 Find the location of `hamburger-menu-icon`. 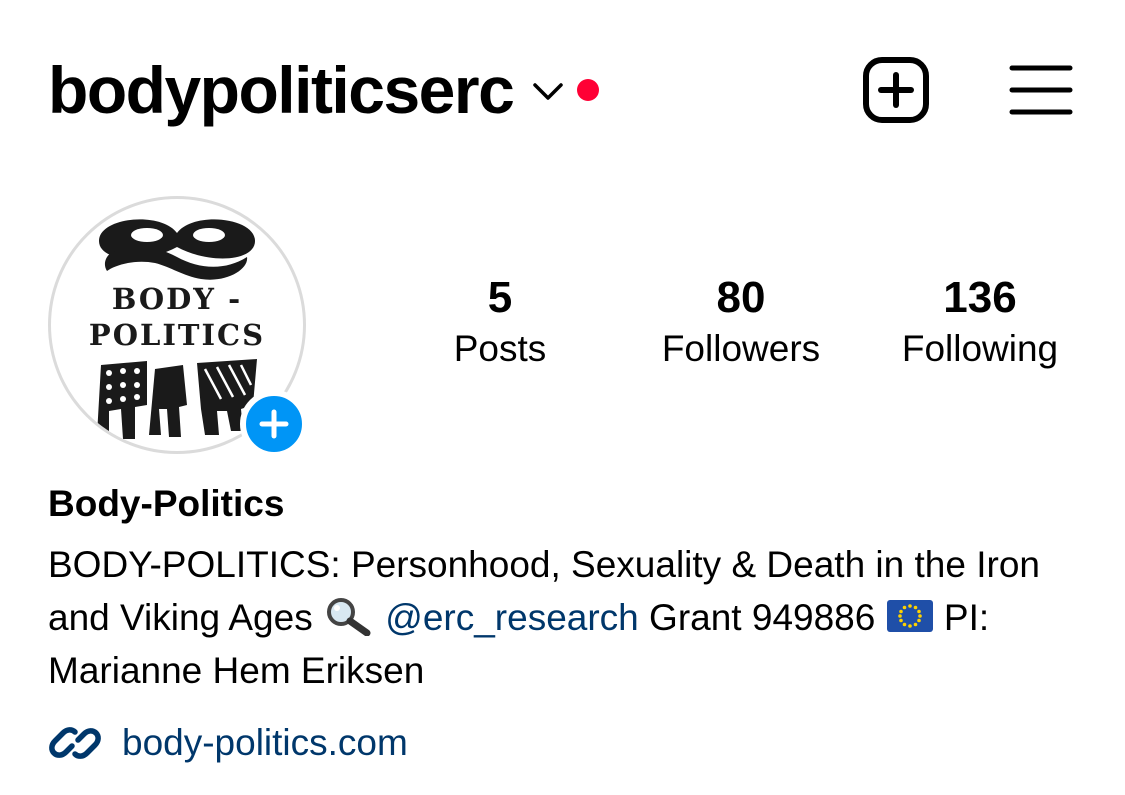

hamburger-menu-icon is located at coordinates (1041, 90).